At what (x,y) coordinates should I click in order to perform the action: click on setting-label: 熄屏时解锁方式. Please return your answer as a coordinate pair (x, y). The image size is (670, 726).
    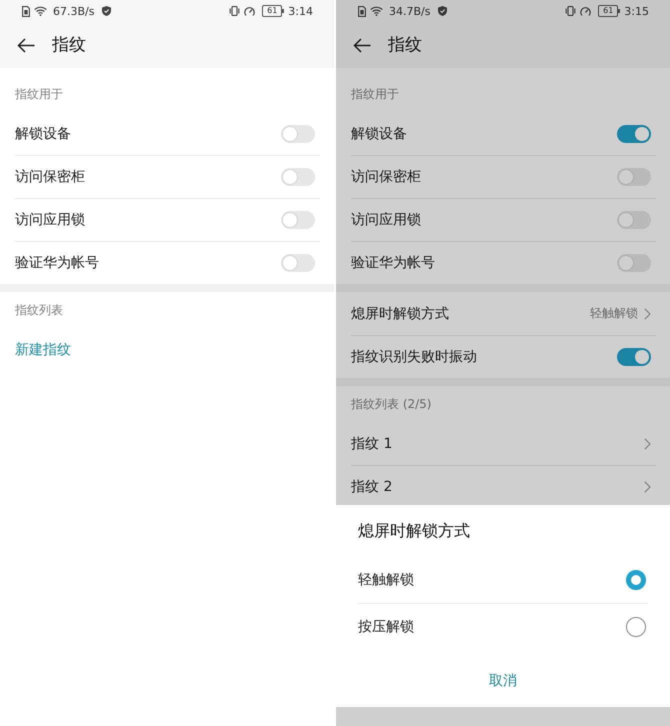
    Looking at the image, I should click on (400, 313).